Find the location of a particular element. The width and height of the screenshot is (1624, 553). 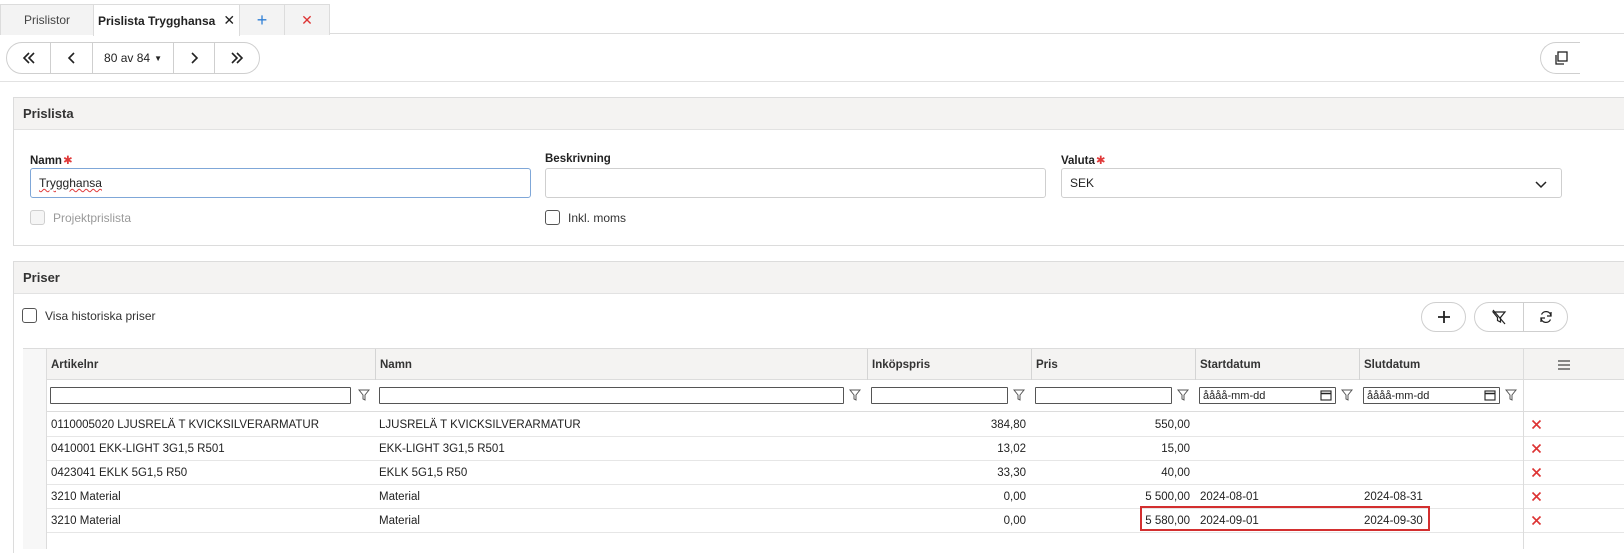

cell-namn: EKLK 5G1,5 R50 is located at coordinates (619, 472).